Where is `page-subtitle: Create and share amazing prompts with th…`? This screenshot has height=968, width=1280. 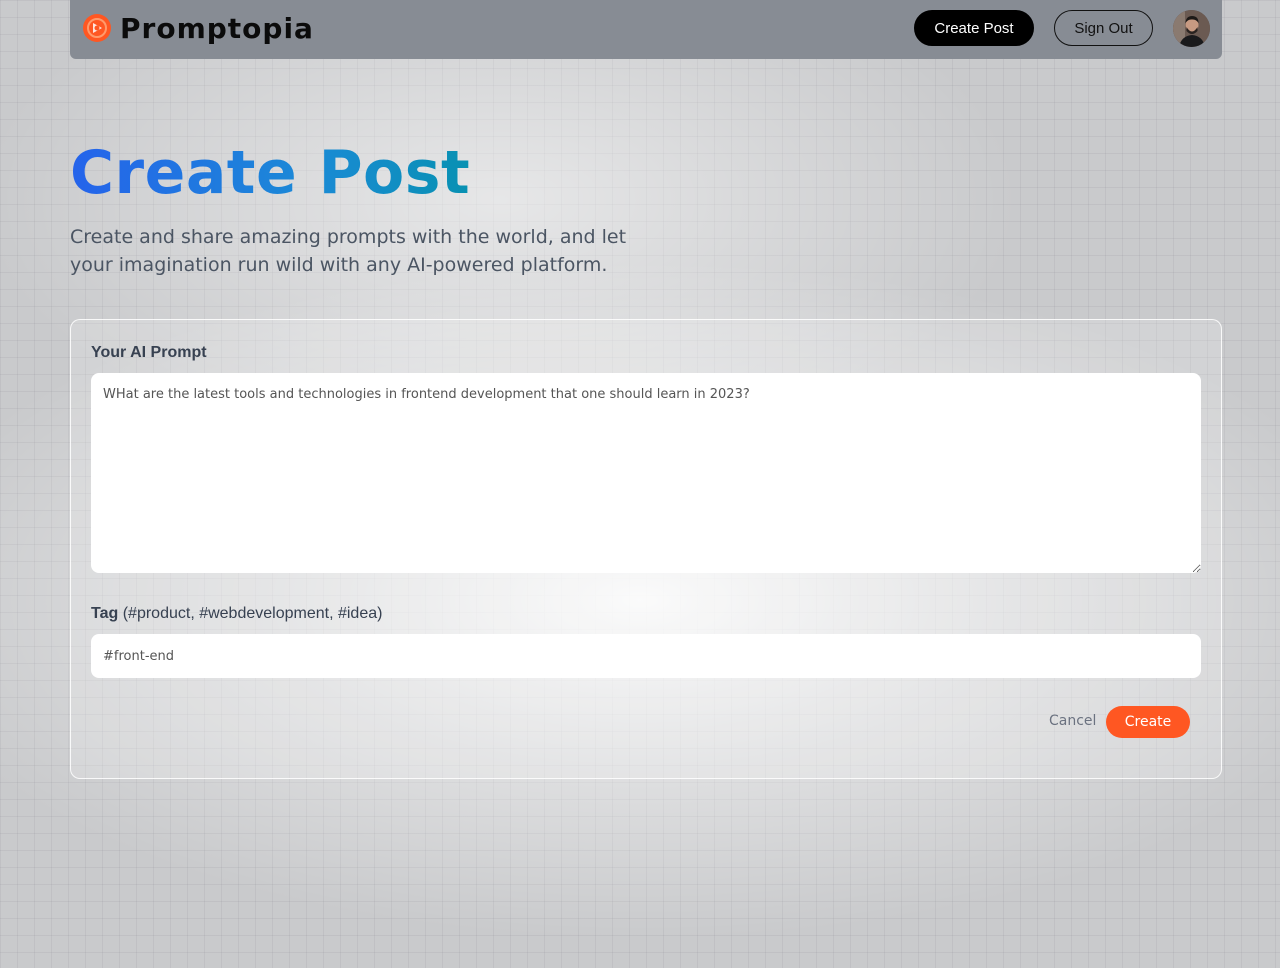
page-subtitle: Create and share amazing prompts with th… is located at coordinates (348, 251).